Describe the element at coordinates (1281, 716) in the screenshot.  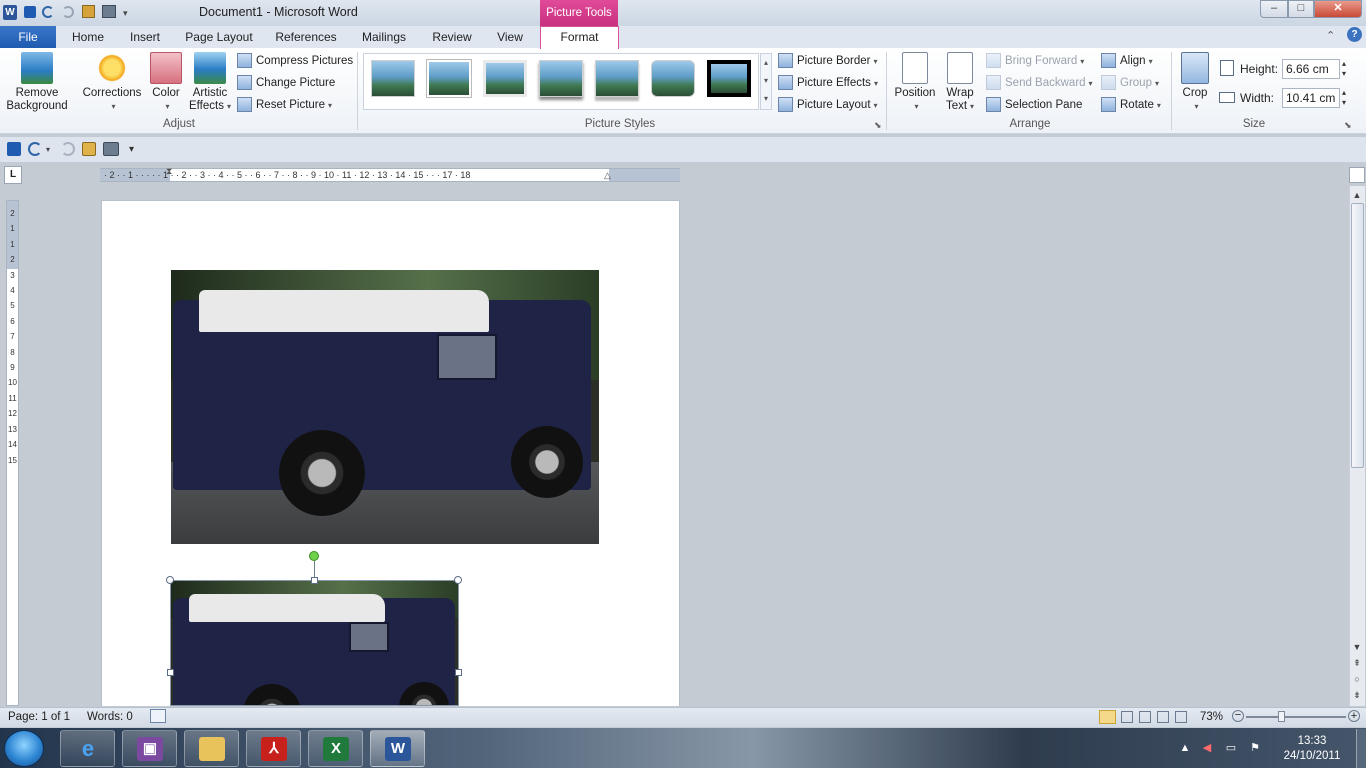
I see `zoom-slider-knob` at that location.